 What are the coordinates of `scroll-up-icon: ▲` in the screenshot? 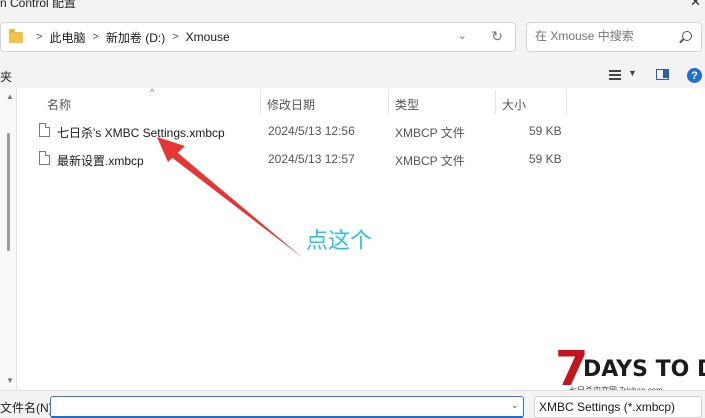 It's located at (10, 96).